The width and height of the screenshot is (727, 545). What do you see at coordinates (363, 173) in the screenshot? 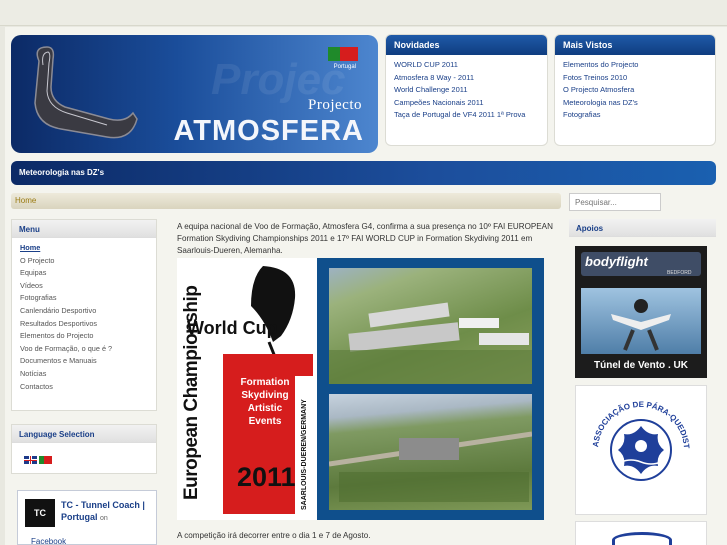
I see `nav-bar: Meteorologia nas DZ's` at bounding box center [363, 173].